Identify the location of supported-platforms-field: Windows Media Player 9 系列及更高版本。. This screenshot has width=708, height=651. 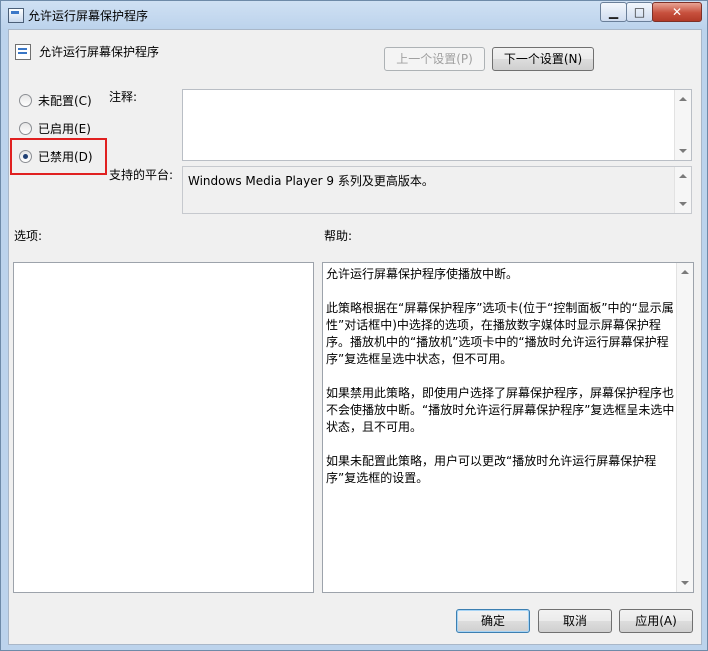
(437, 190).